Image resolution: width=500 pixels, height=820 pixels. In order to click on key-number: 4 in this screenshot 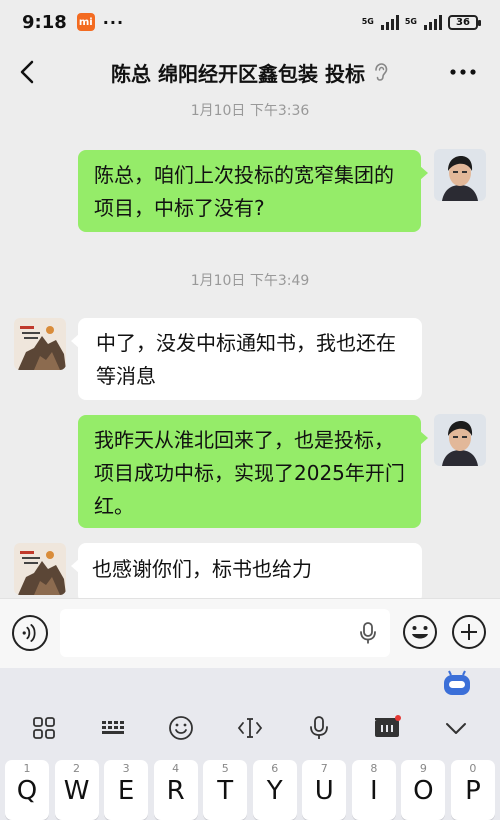, I will do `click(176, 768)`.